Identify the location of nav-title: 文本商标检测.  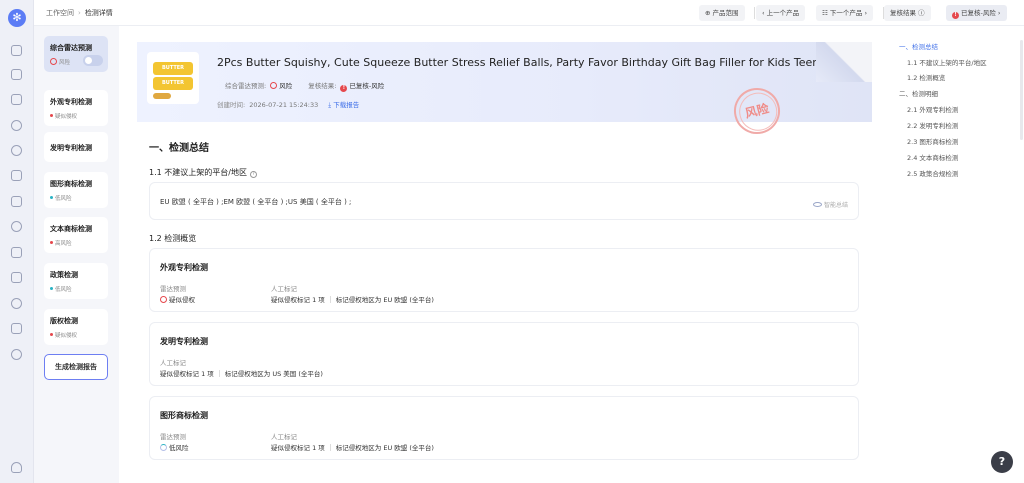
(71, 229).